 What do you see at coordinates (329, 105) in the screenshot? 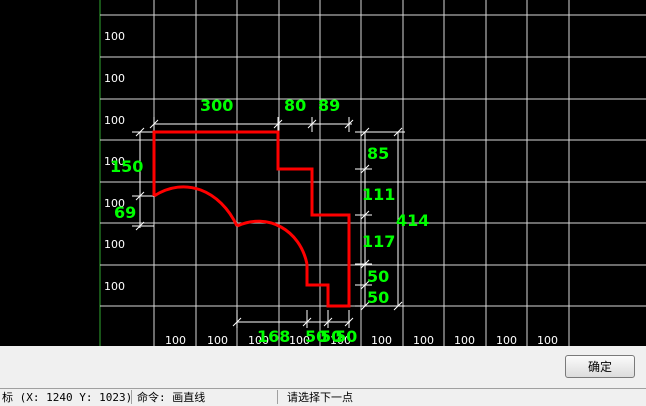
I see `dim-label: 89` at bounding box center [329, 105].